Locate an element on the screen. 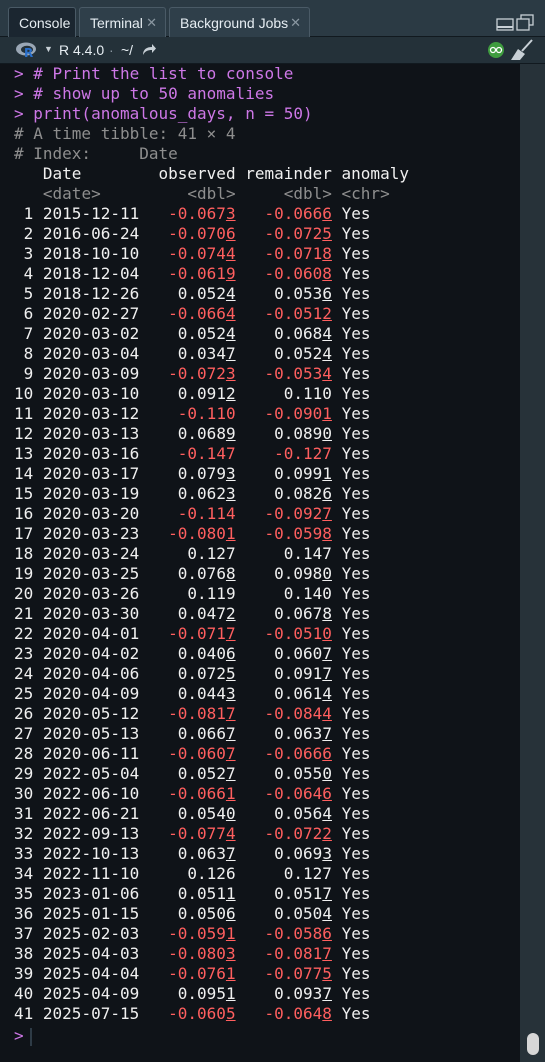 The height and width of the screenshot is (1062, 545). cell-remainder: 0.0991 is located at coordinates (303, 473).